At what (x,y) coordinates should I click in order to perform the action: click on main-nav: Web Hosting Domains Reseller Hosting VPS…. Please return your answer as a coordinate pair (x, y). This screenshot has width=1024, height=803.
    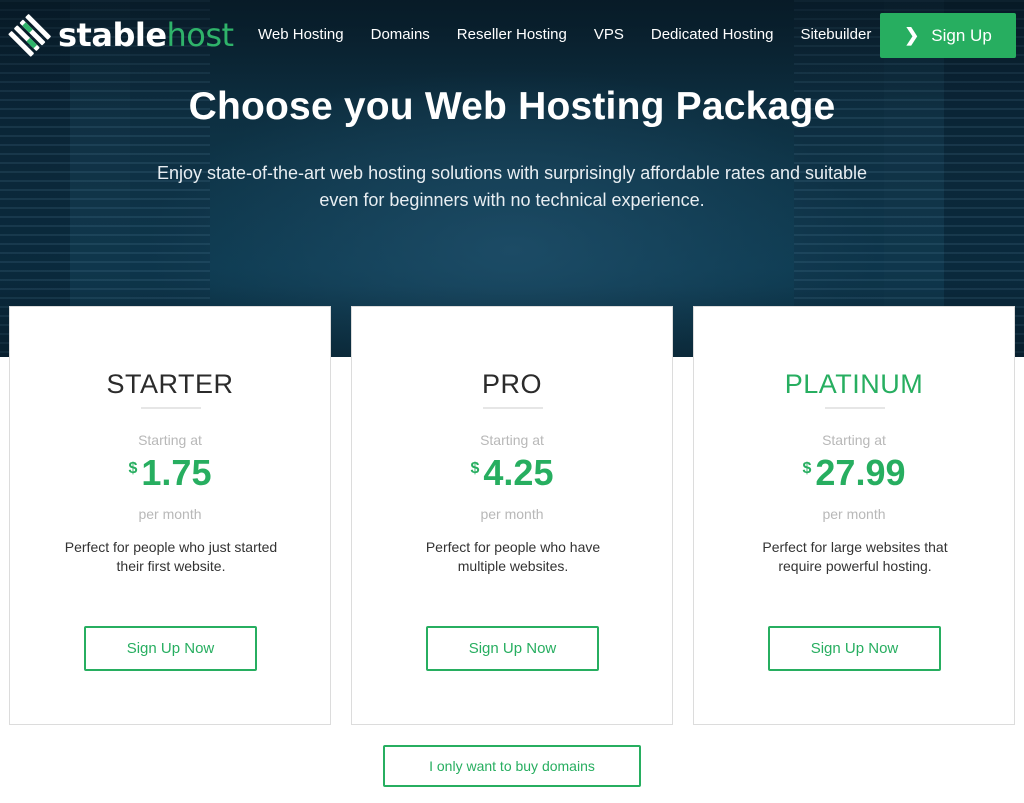
    Looking at the image, I should click on (578, 34).